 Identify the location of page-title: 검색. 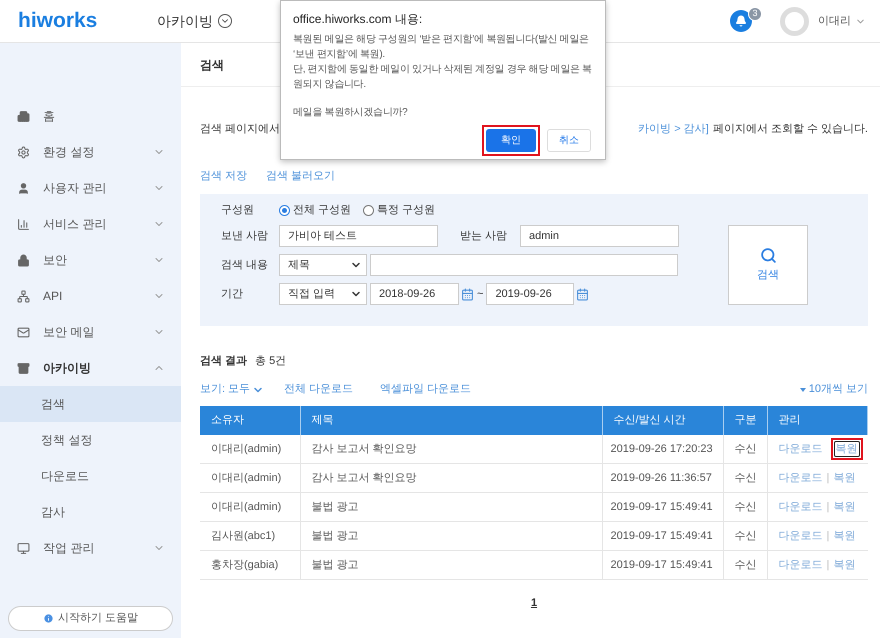
(212, 65).